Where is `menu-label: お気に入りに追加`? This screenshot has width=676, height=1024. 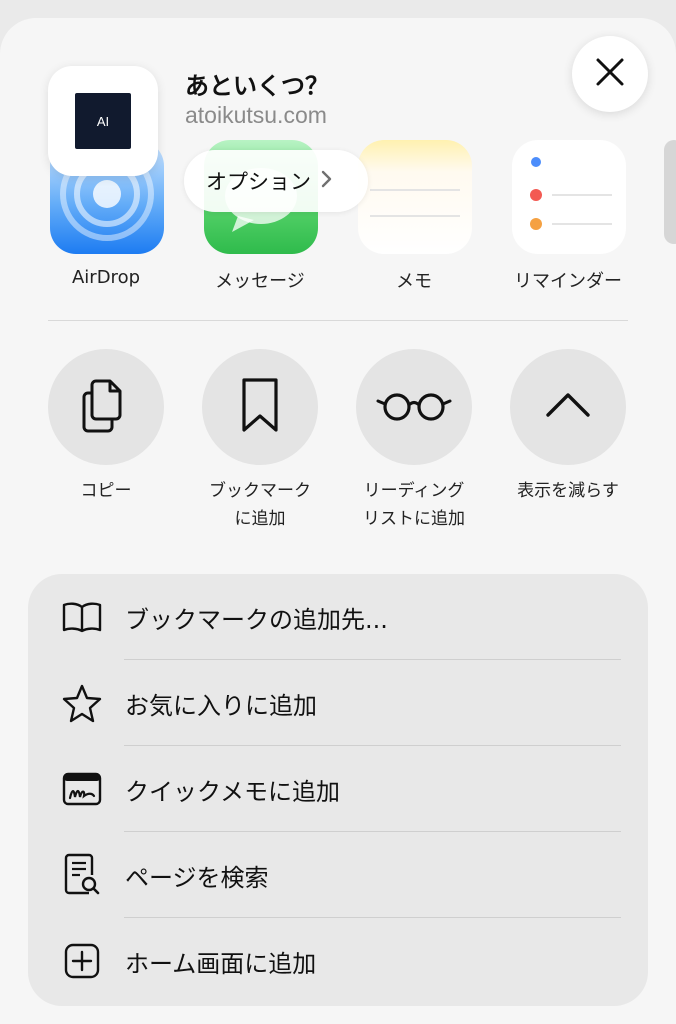
menu-label: お気に入りに追加 is located at coordinates (221, 705).